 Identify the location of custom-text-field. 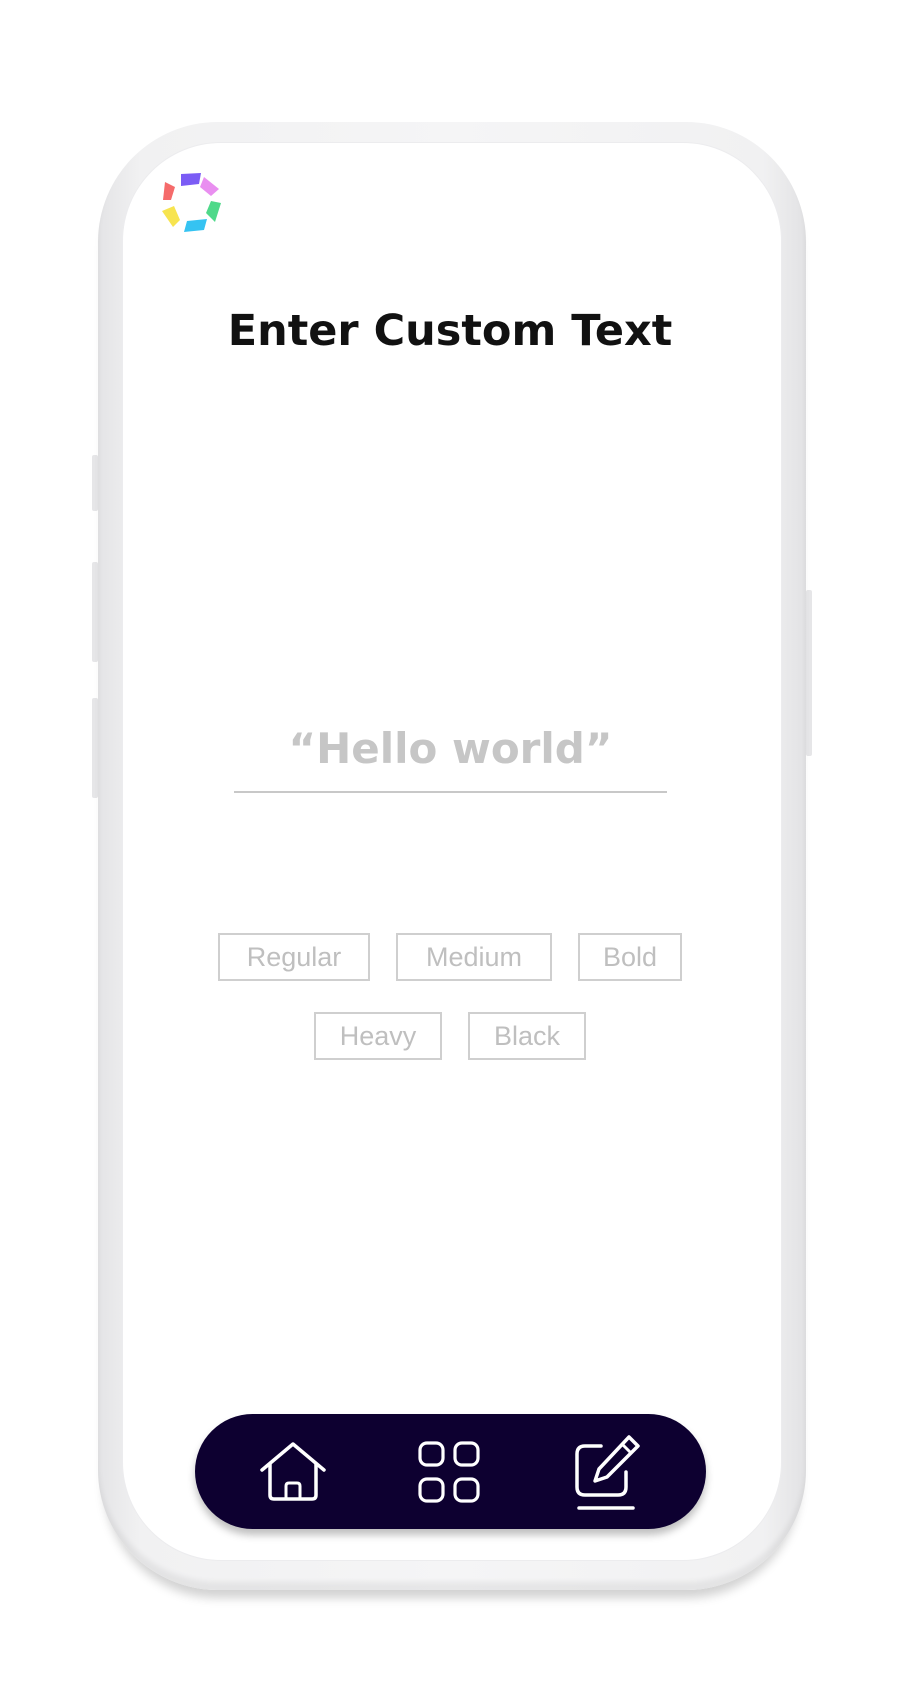
(450, 749).